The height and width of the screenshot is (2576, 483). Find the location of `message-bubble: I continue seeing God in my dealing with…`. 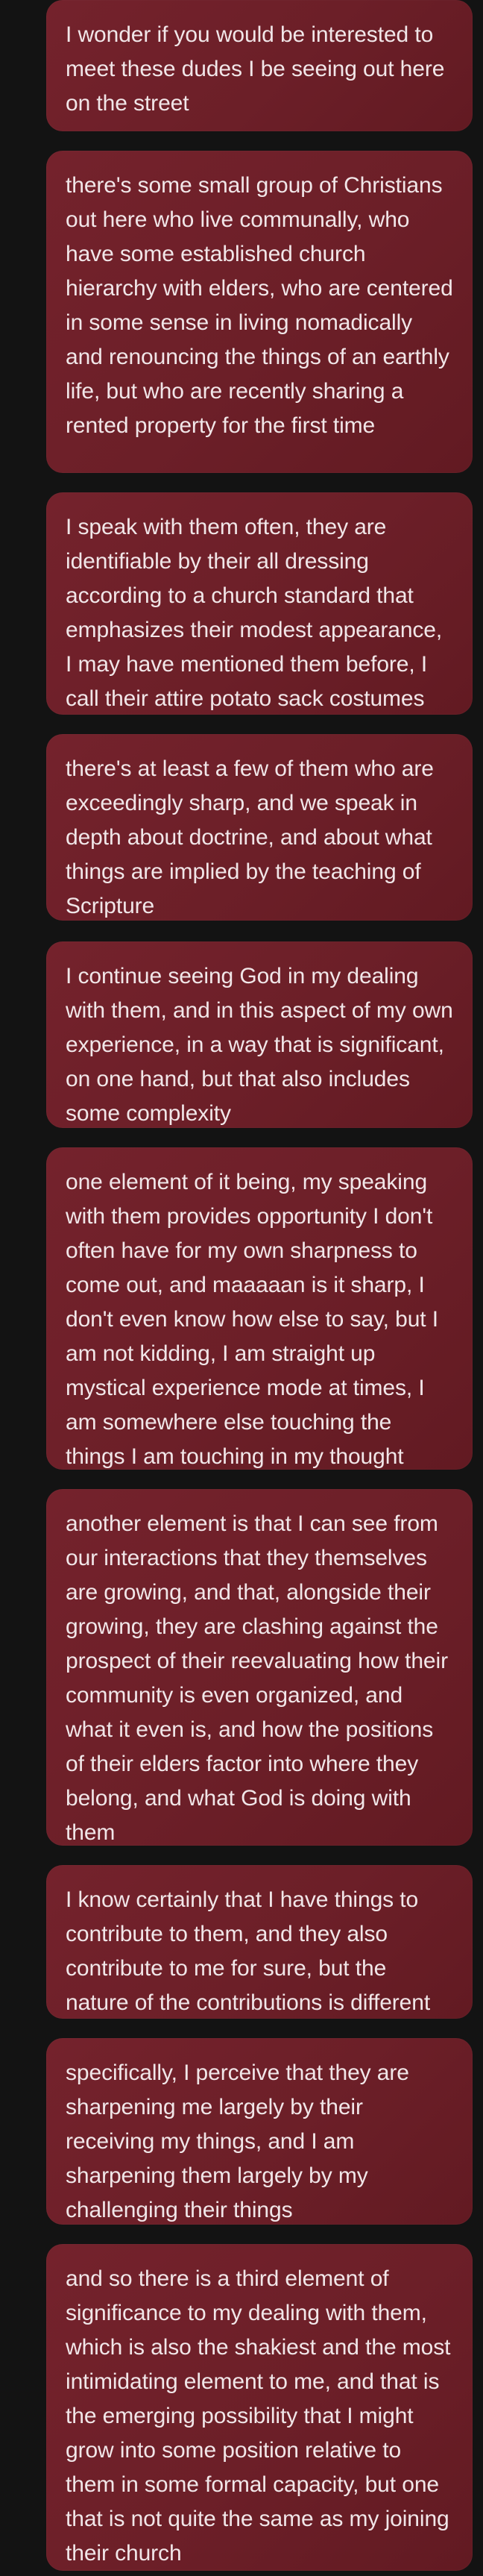

message-bubble: I continue seeing God in my dealing with… is located at coordinates (259, 1034).